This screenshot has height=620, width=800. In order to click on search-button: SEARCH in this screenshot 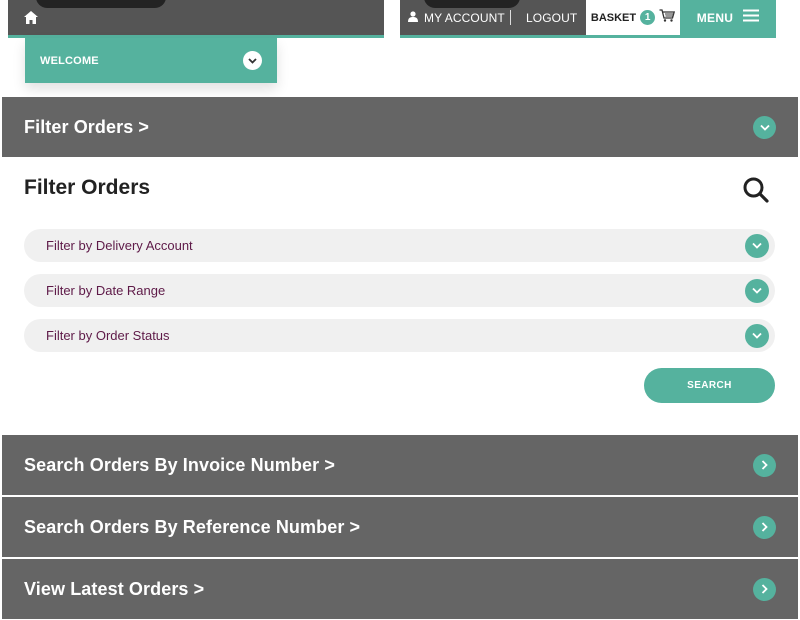, I will do `click(709, 385)`.